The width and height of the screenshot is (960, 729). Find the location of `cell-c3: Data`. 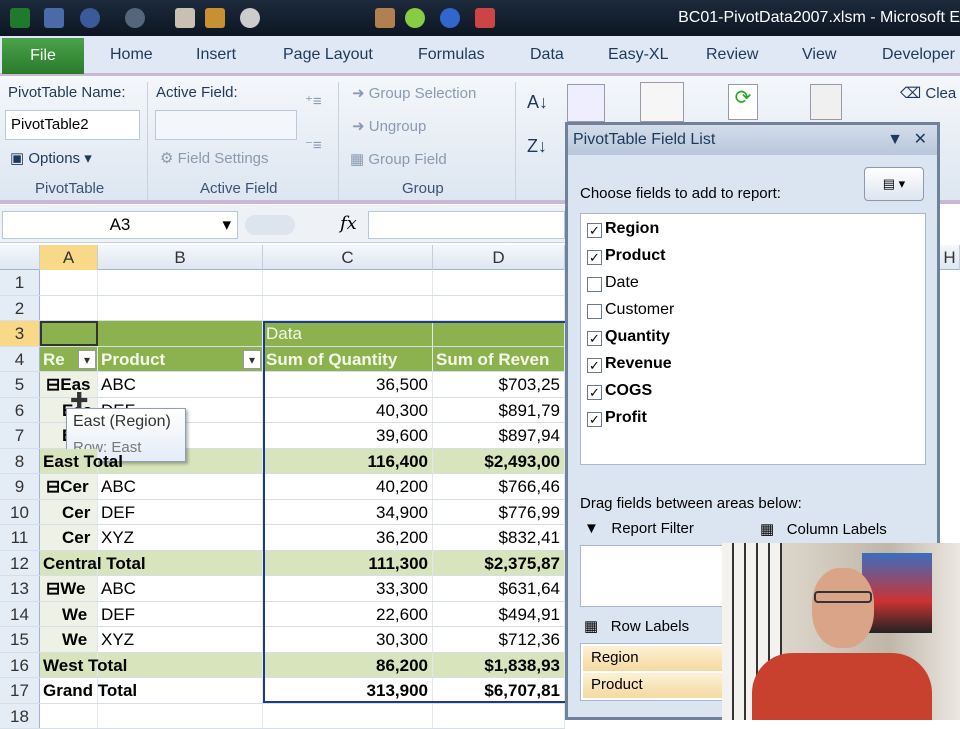

cell-c3: Data is located at coordinates (348, 333).